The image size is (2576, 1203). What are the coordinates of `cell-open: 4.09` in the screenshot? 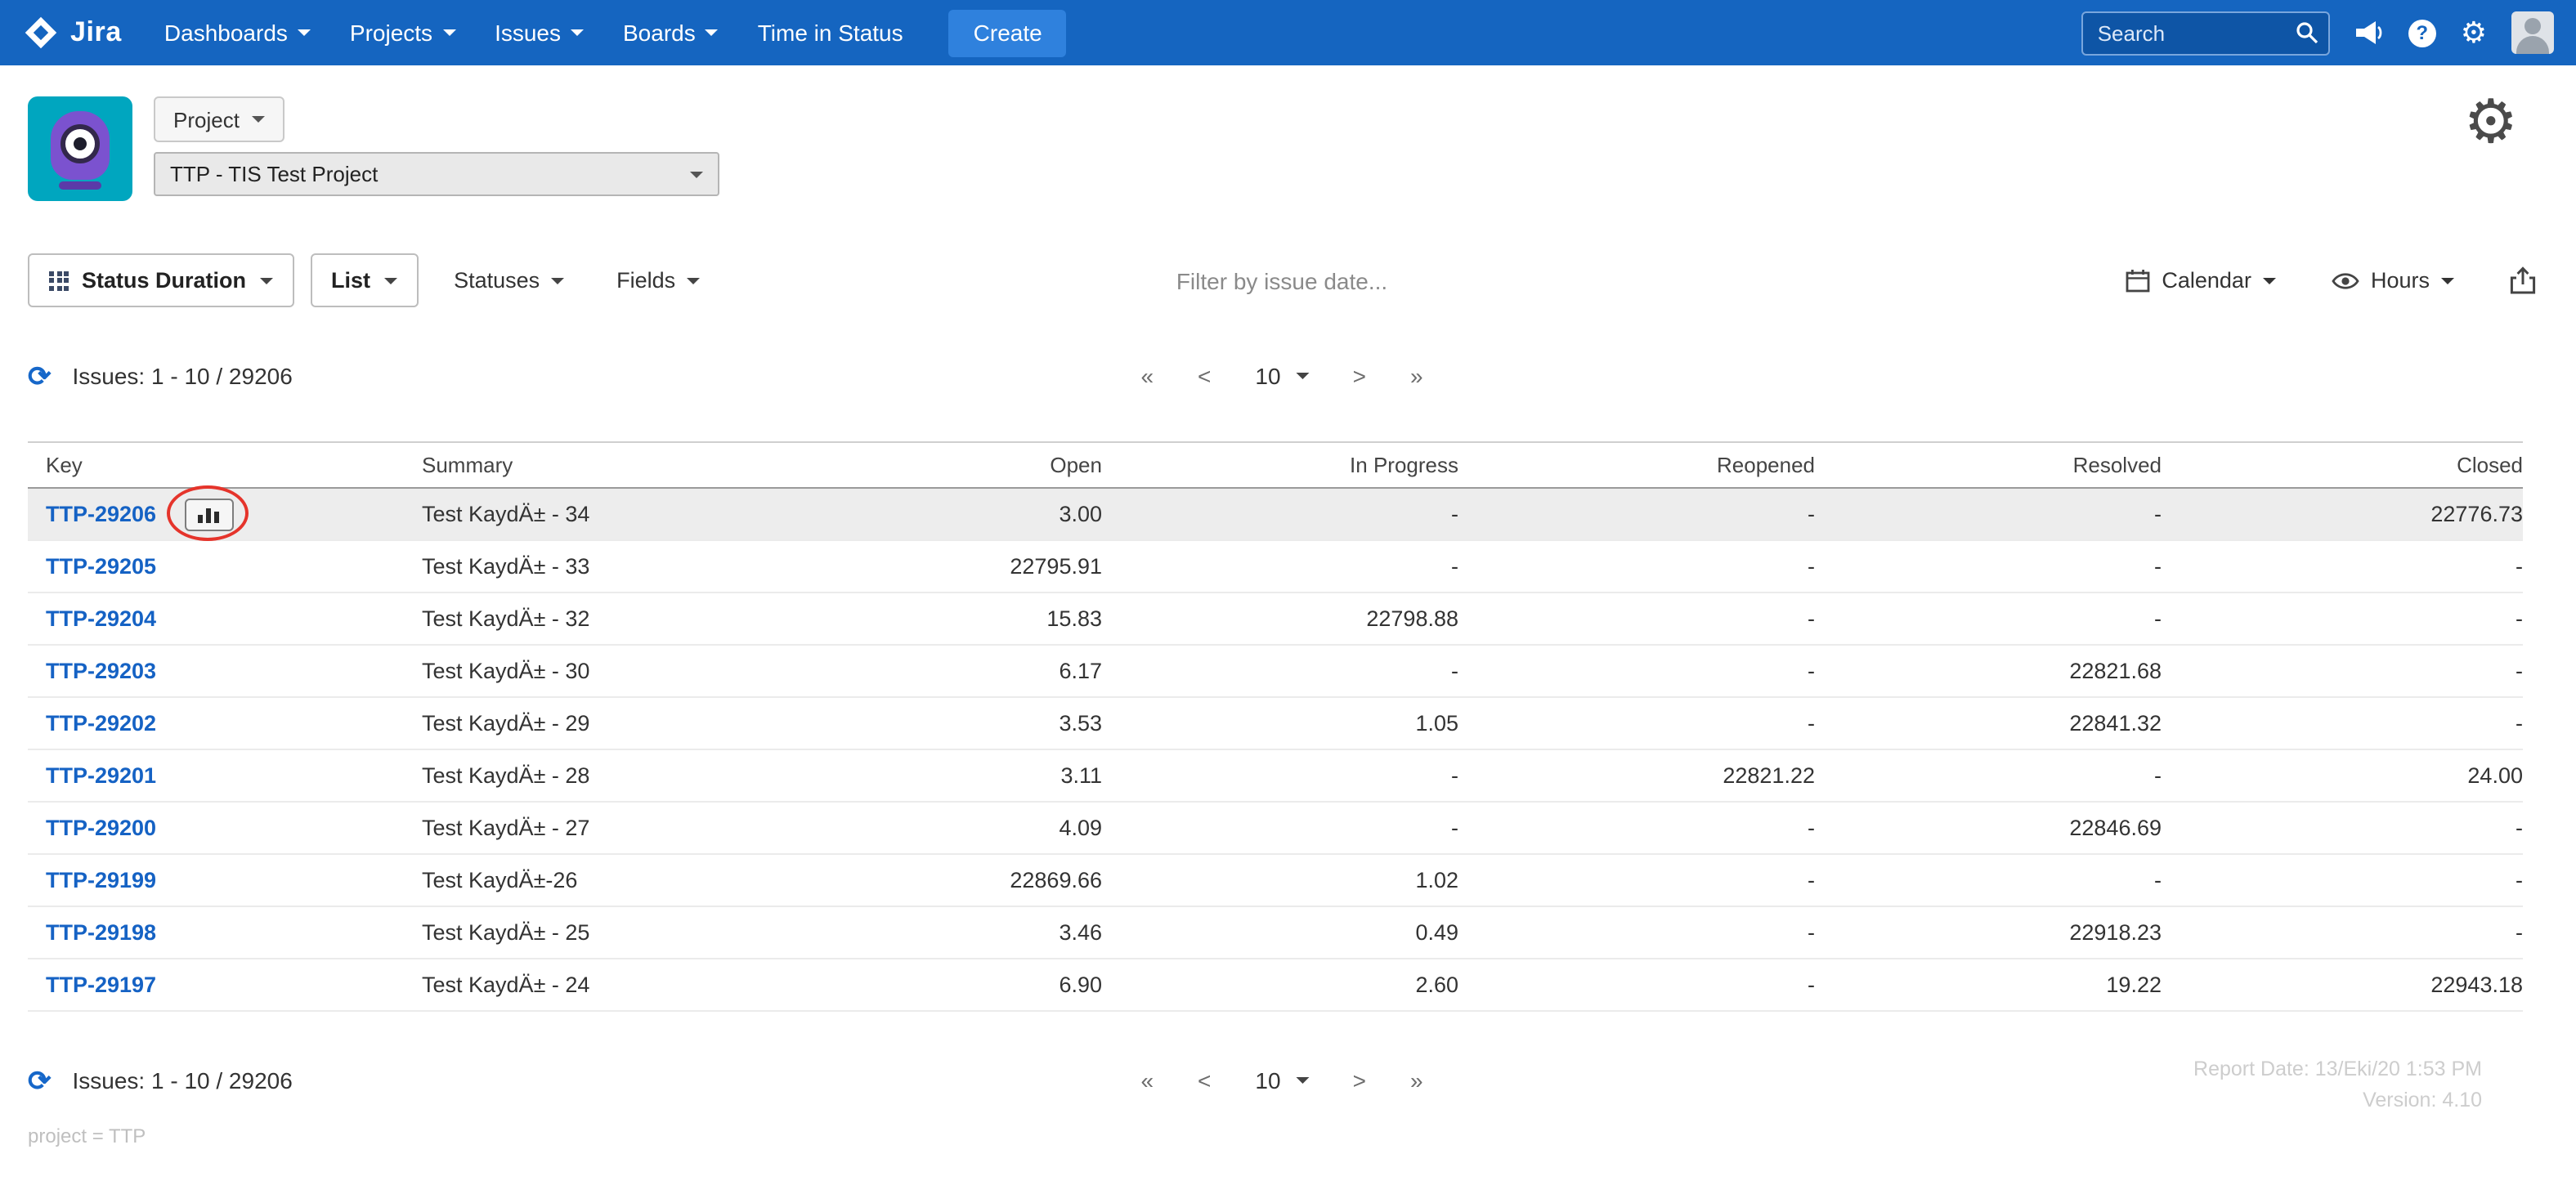 It's located at (1080, 828).